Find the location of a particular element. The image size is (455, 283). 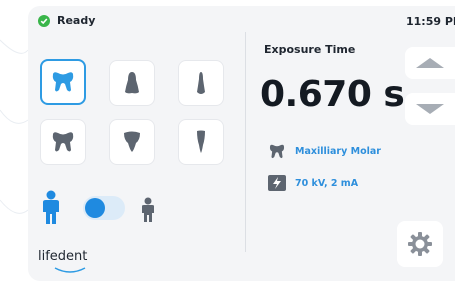

mandibular-incisor-icon is located at coordinates (201, 141).